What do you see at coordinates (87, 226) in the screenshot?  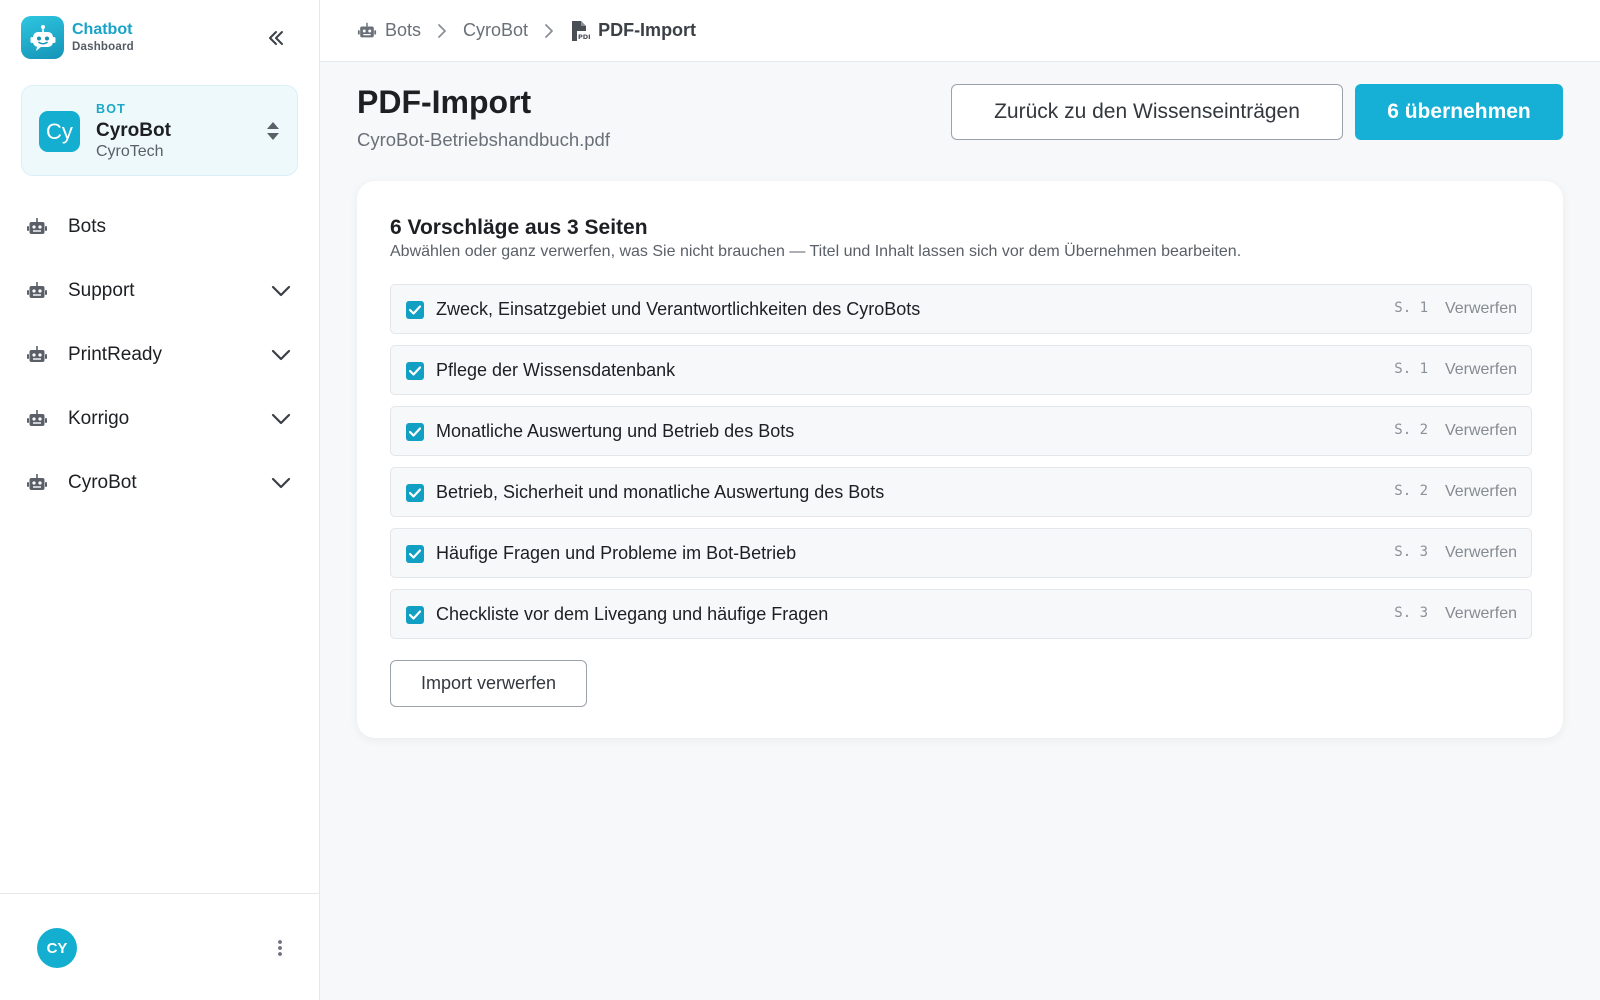 I see `sidebar-item-label: Bots` at bounding box center [87, 226].